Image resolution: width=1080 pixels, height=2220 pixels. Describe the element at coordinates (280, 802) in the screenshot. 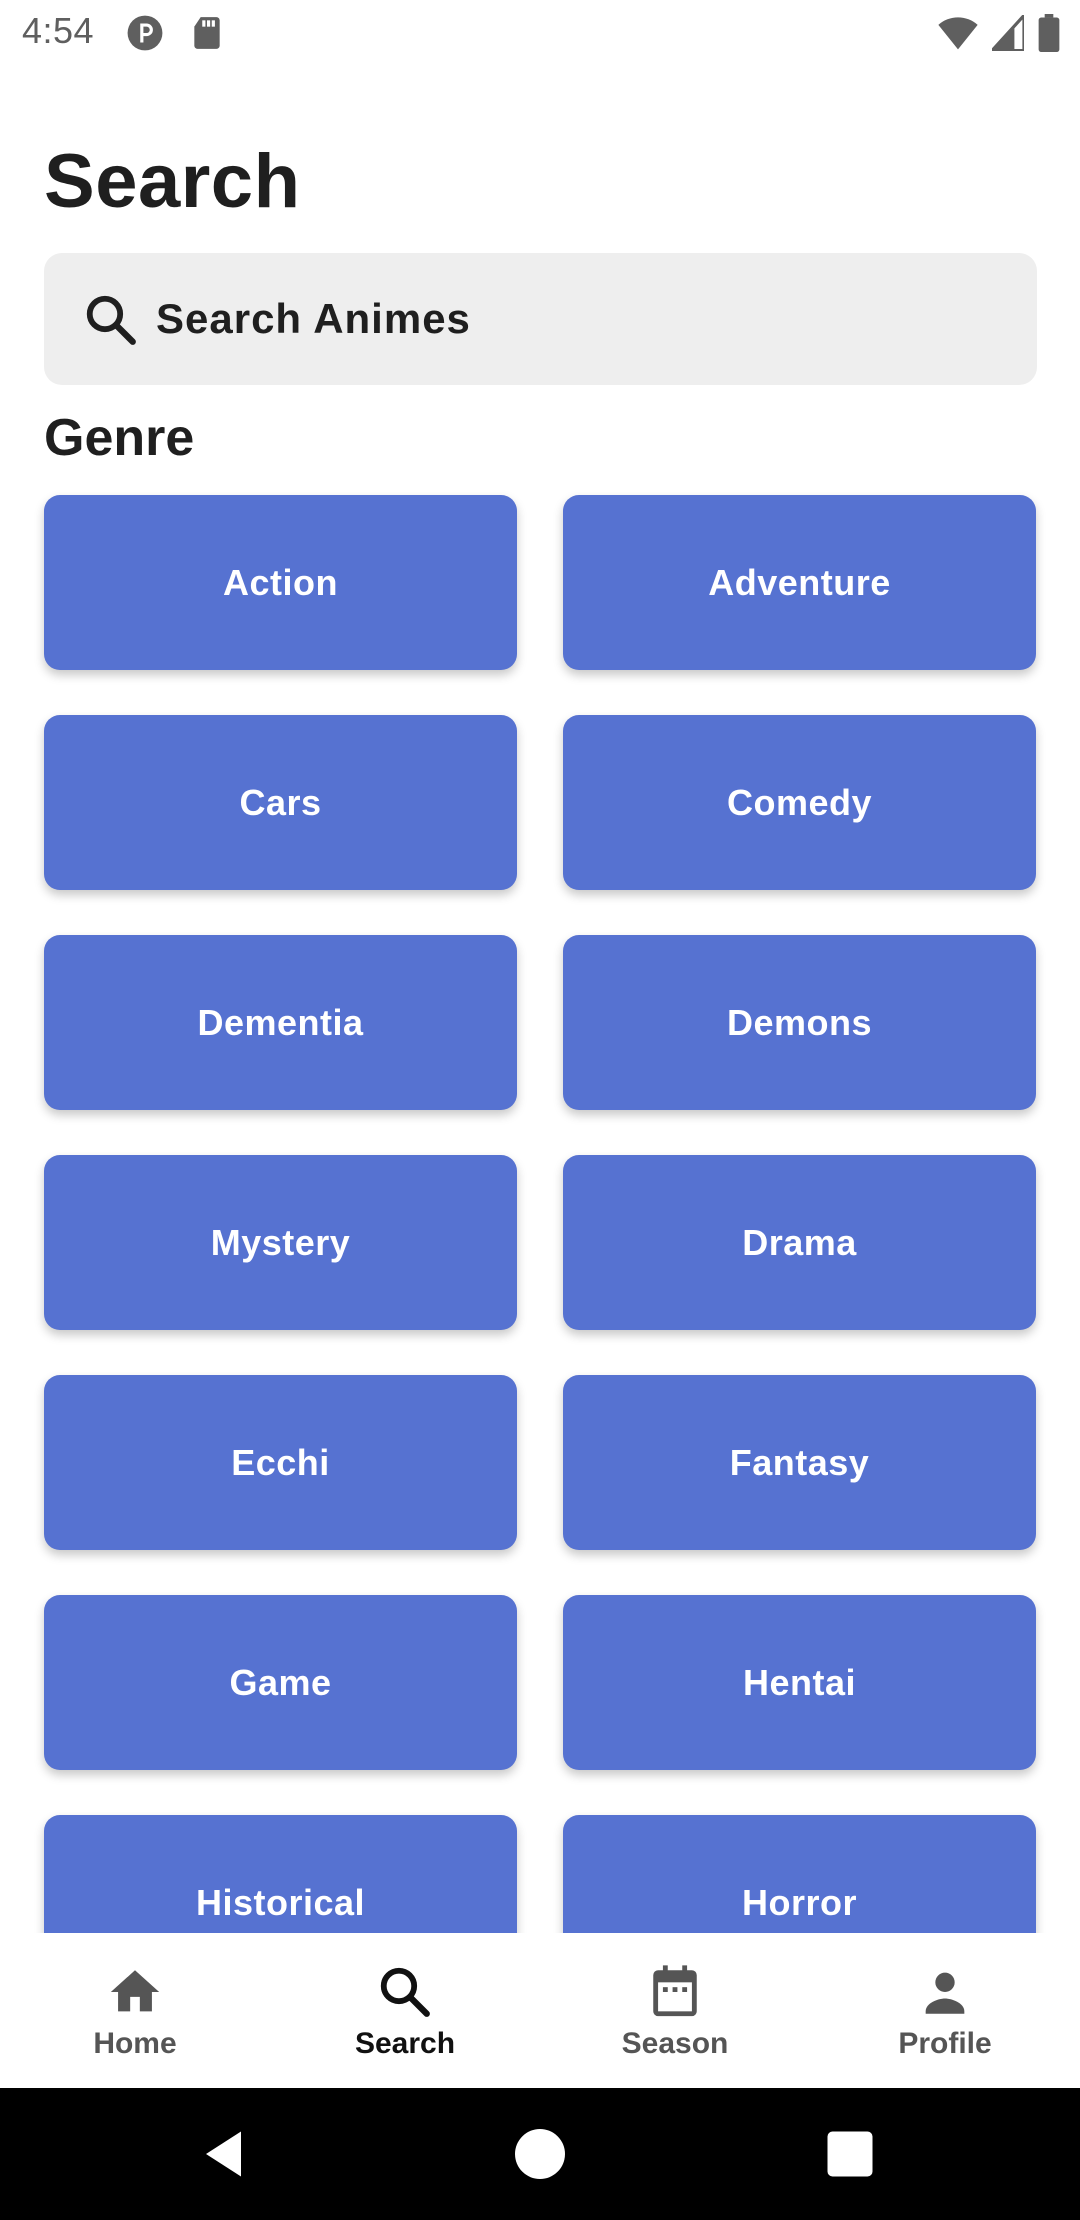

I see `genre-tile-cars: Cars` at that location.